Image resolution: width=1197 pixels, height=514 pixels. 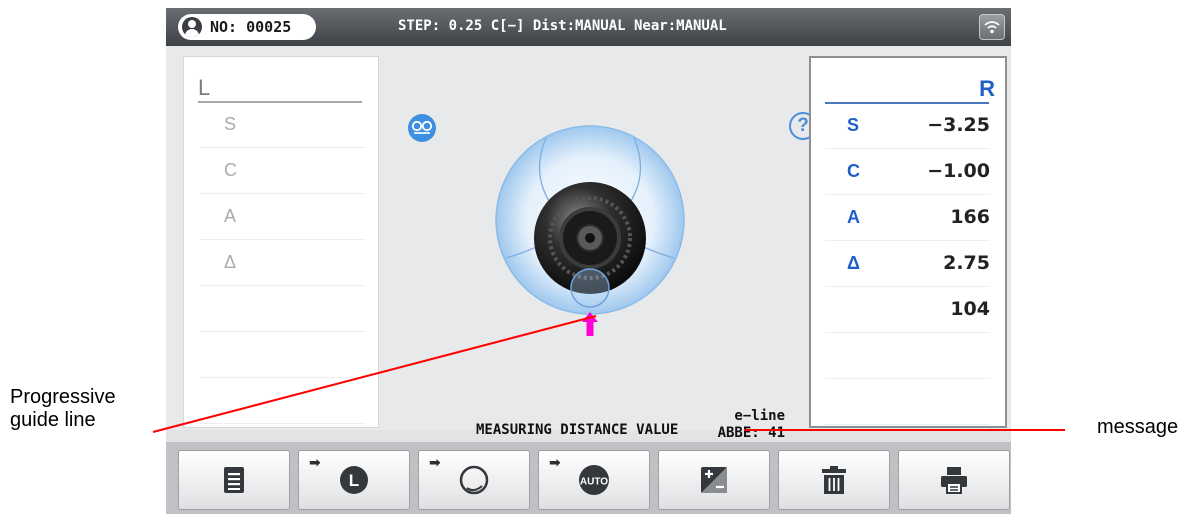 I want to click on bottom-toolbar: ➡ L ➡ ➡ AUTO, so click(x=588, y=478).